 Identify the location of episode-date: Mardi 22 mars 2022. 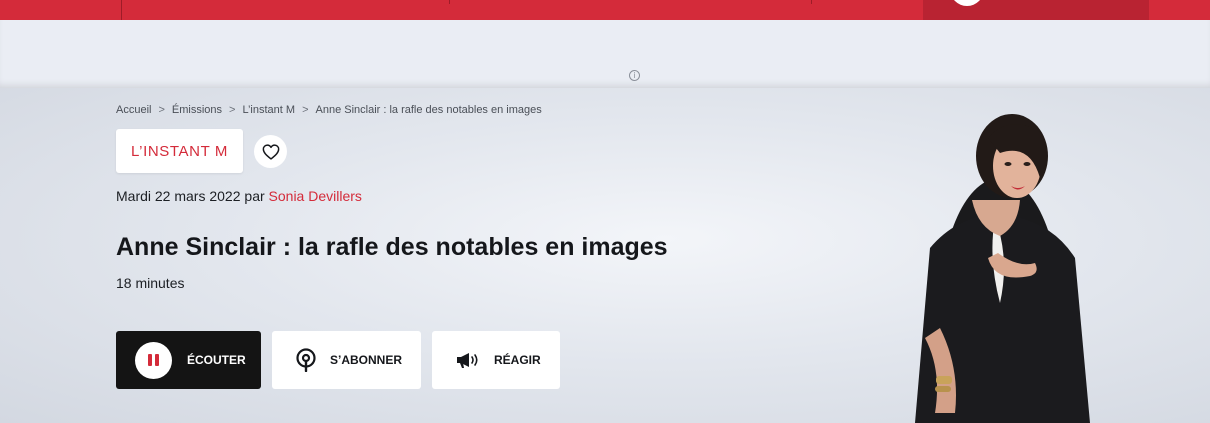
(178, 196).